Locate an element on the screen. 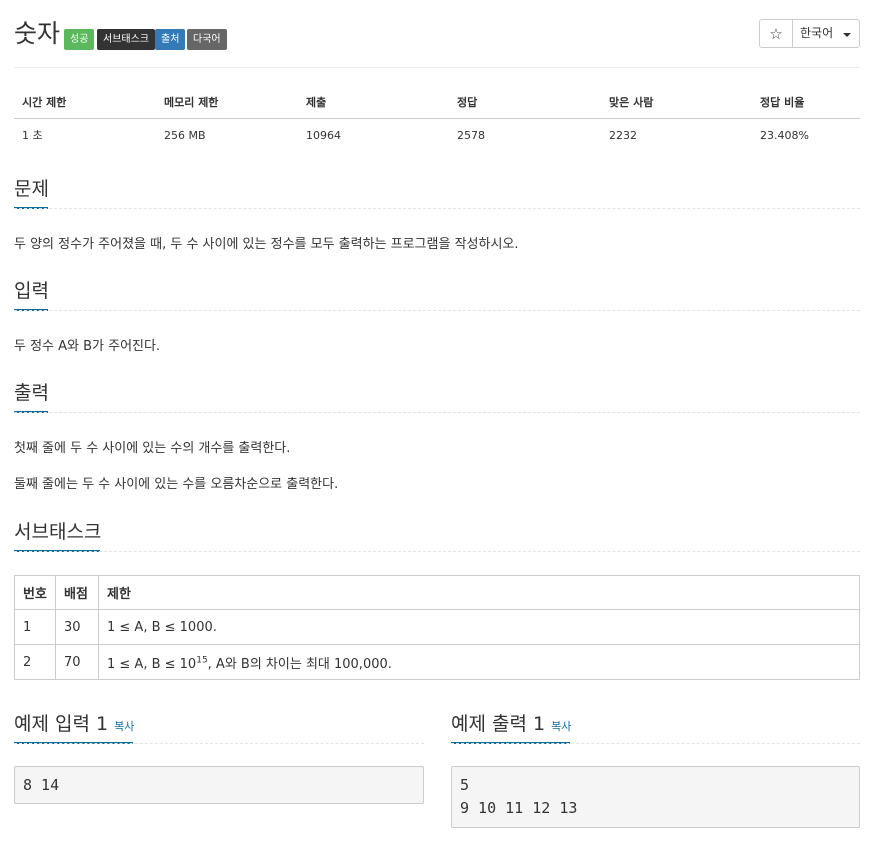 Image resolution: width=871 pixels, height=841 pixels. info-ratio: 23.408% is located at coordinates (784, 135).